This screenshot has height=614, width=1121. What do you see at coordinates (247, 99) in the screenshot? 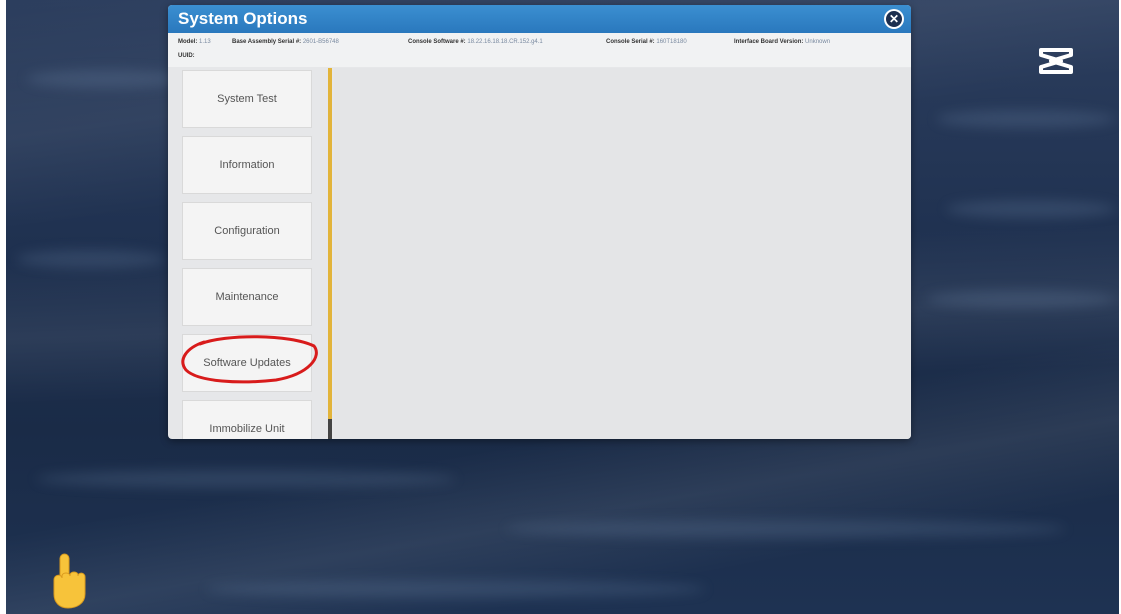
I see `menu-item-system-test: System Test` at bounding box center [247, 99].